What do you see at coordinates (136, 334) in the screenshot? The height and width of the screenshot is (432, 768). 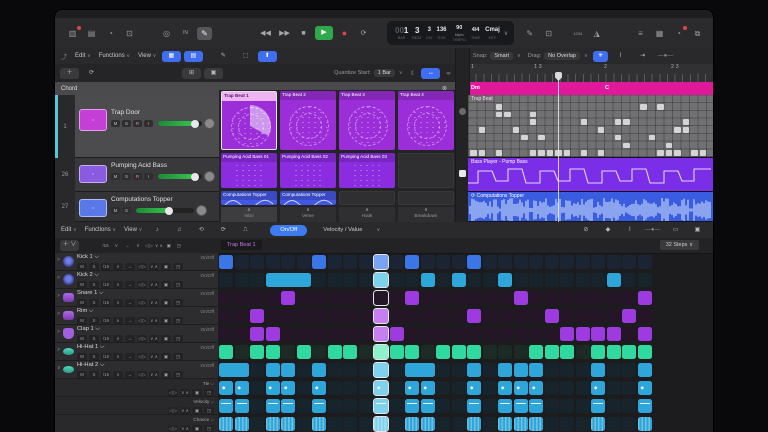 I see `sequencer-row-header: > Clap 1 ⌵ On/Off M S/16 ∨ → ◁ ▷ ∨ ∧ ▣ ◳` at bounding box center [136, 334].